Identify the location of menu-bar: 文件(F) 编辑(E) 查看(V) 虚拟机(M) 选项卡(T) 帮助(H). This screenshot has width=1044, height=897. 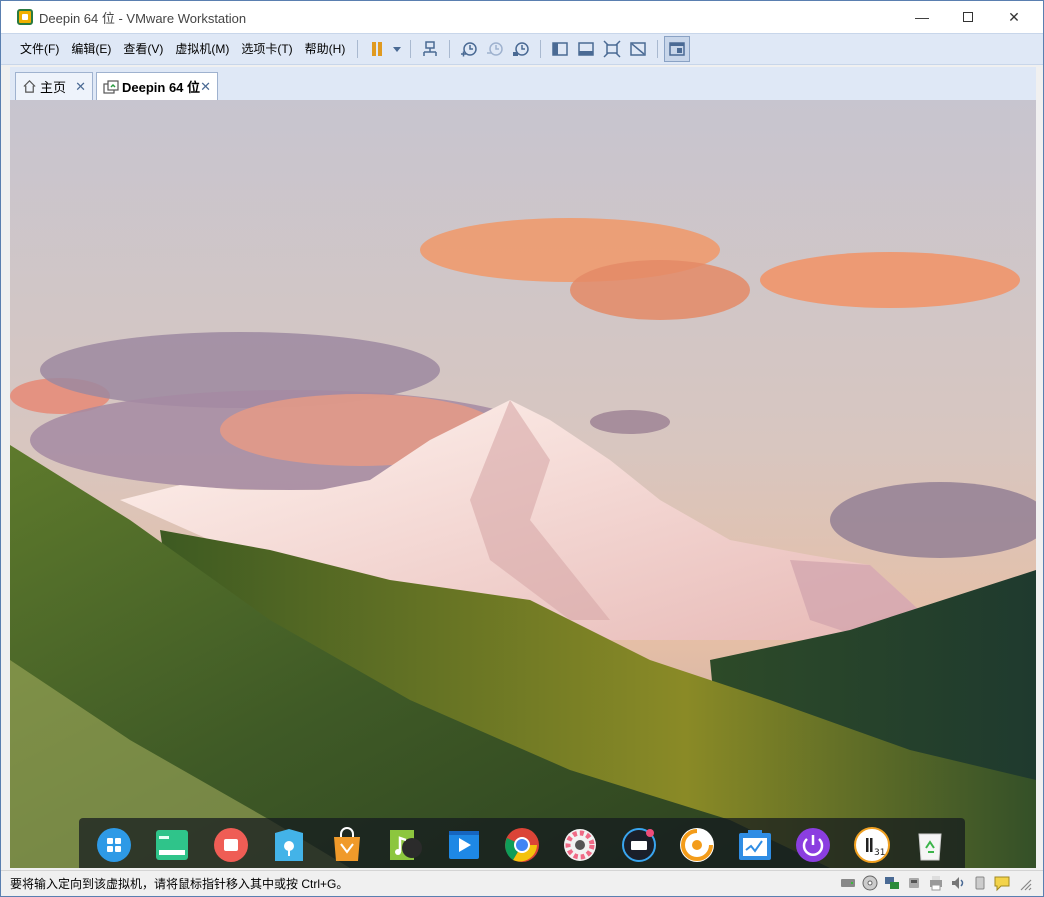
(522, 49).